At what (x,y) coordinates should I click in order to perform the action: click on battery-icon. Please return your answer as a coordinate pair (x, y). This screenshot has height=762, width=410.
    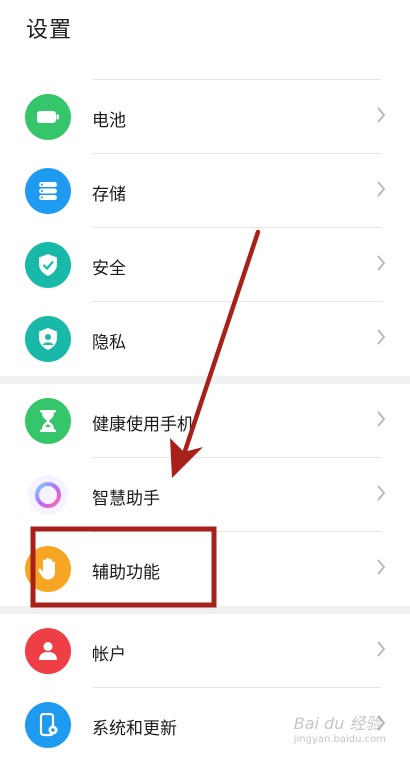
    Looking at the image, I should click on (48, 117).